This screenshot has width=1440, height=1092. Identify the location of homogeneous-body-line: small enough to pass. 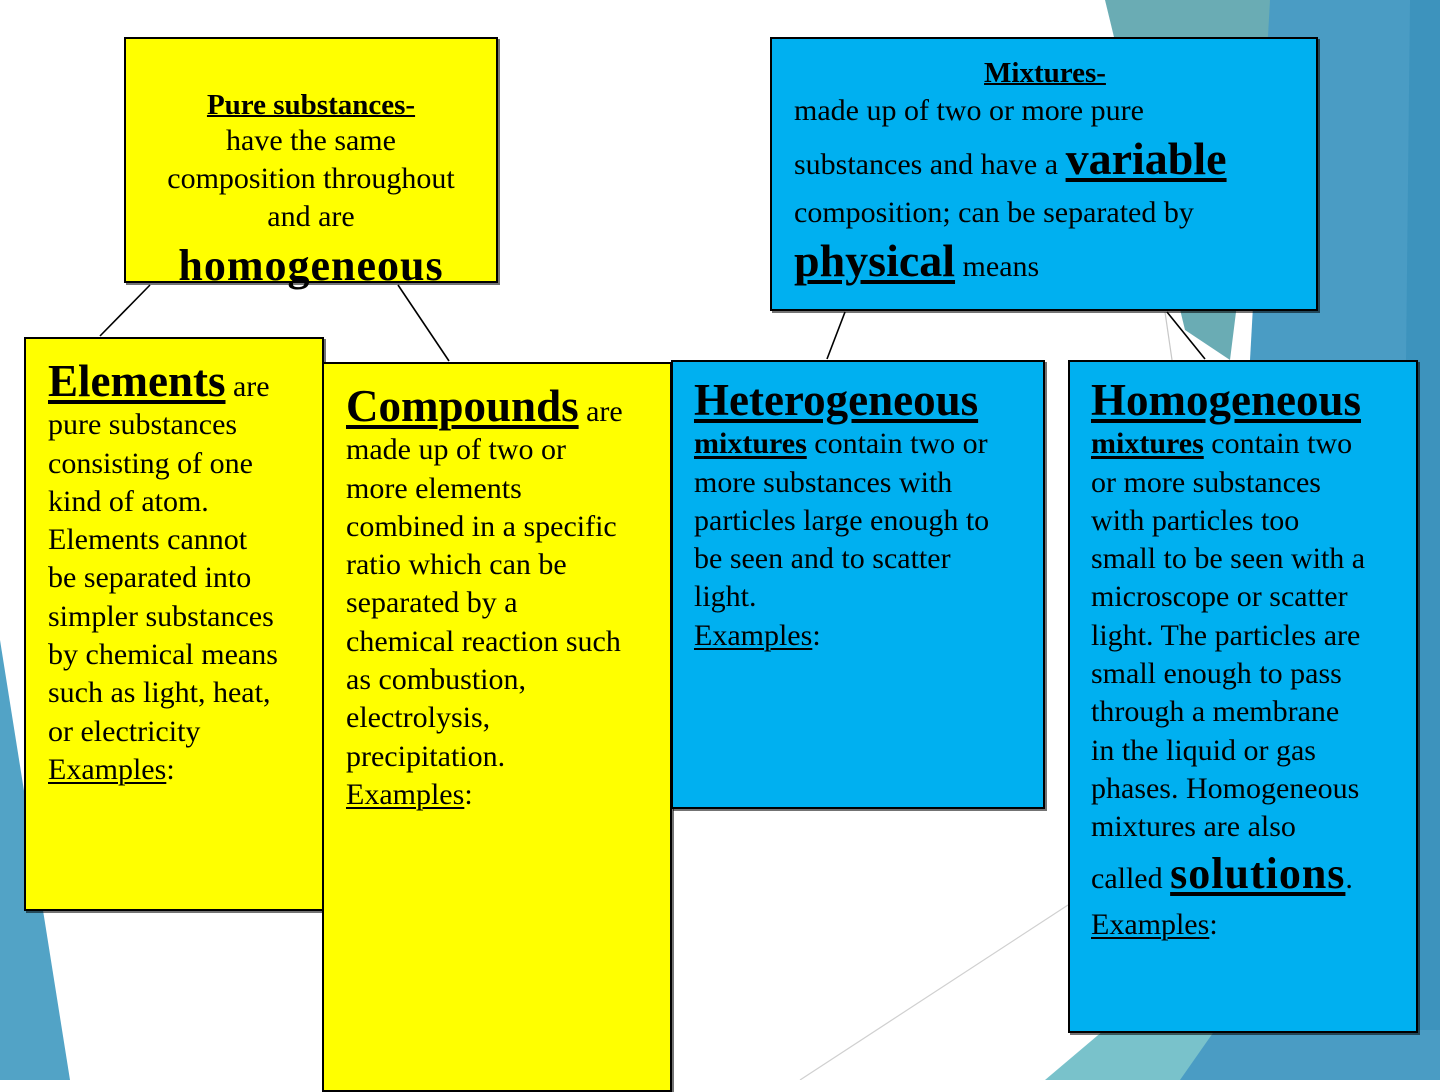
(1216, 674).